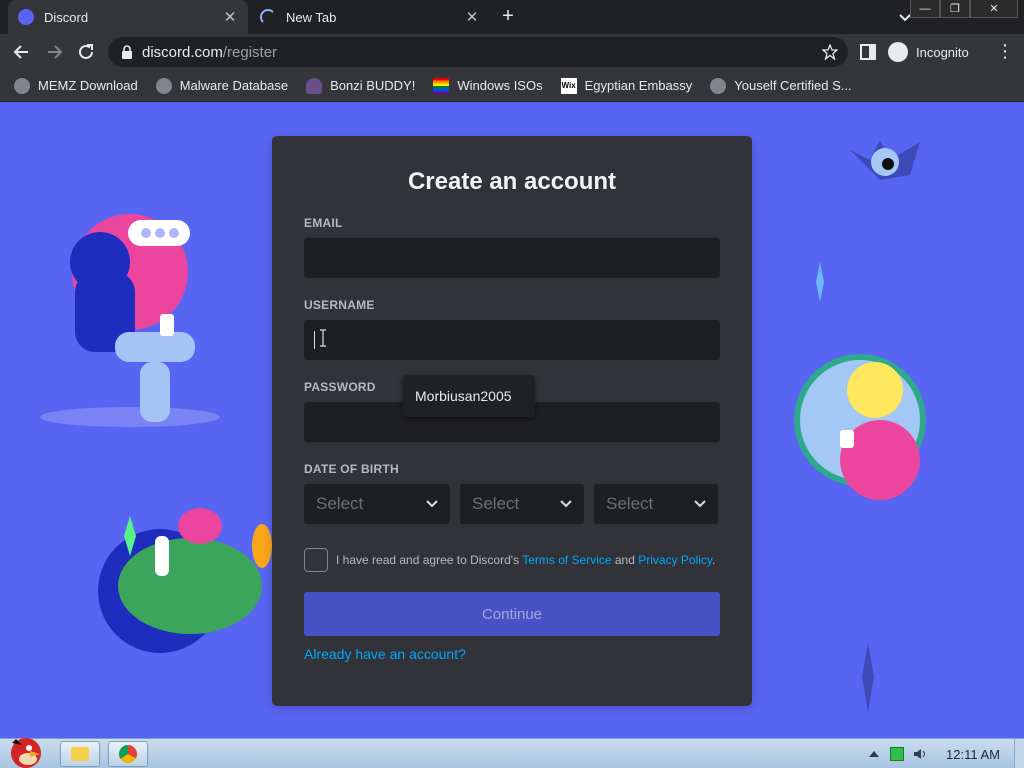 This screenshot has width=1024, height=768. Describe the element at coordinates (714, 560) in the screenshot. I see `terms-suffix: .` at that location.